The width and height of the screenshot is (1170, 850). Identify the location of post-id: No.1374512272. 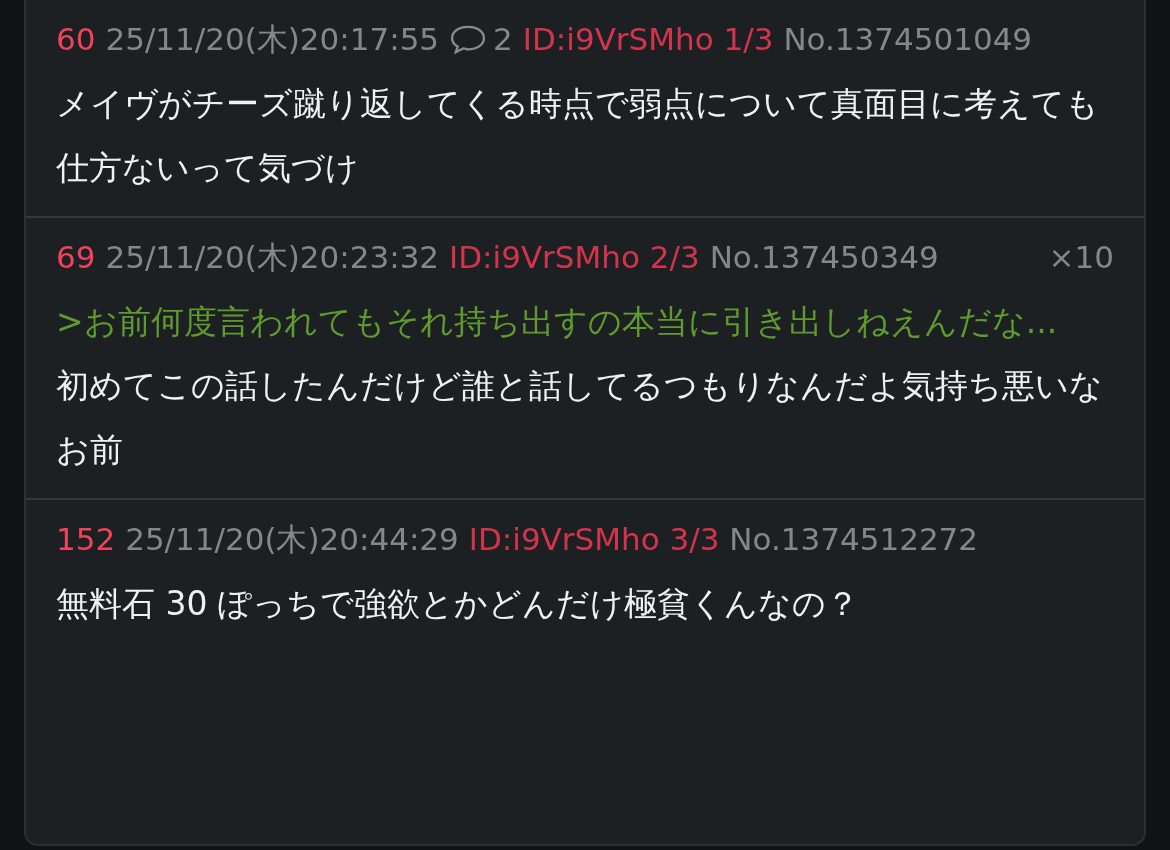
(854, 539).